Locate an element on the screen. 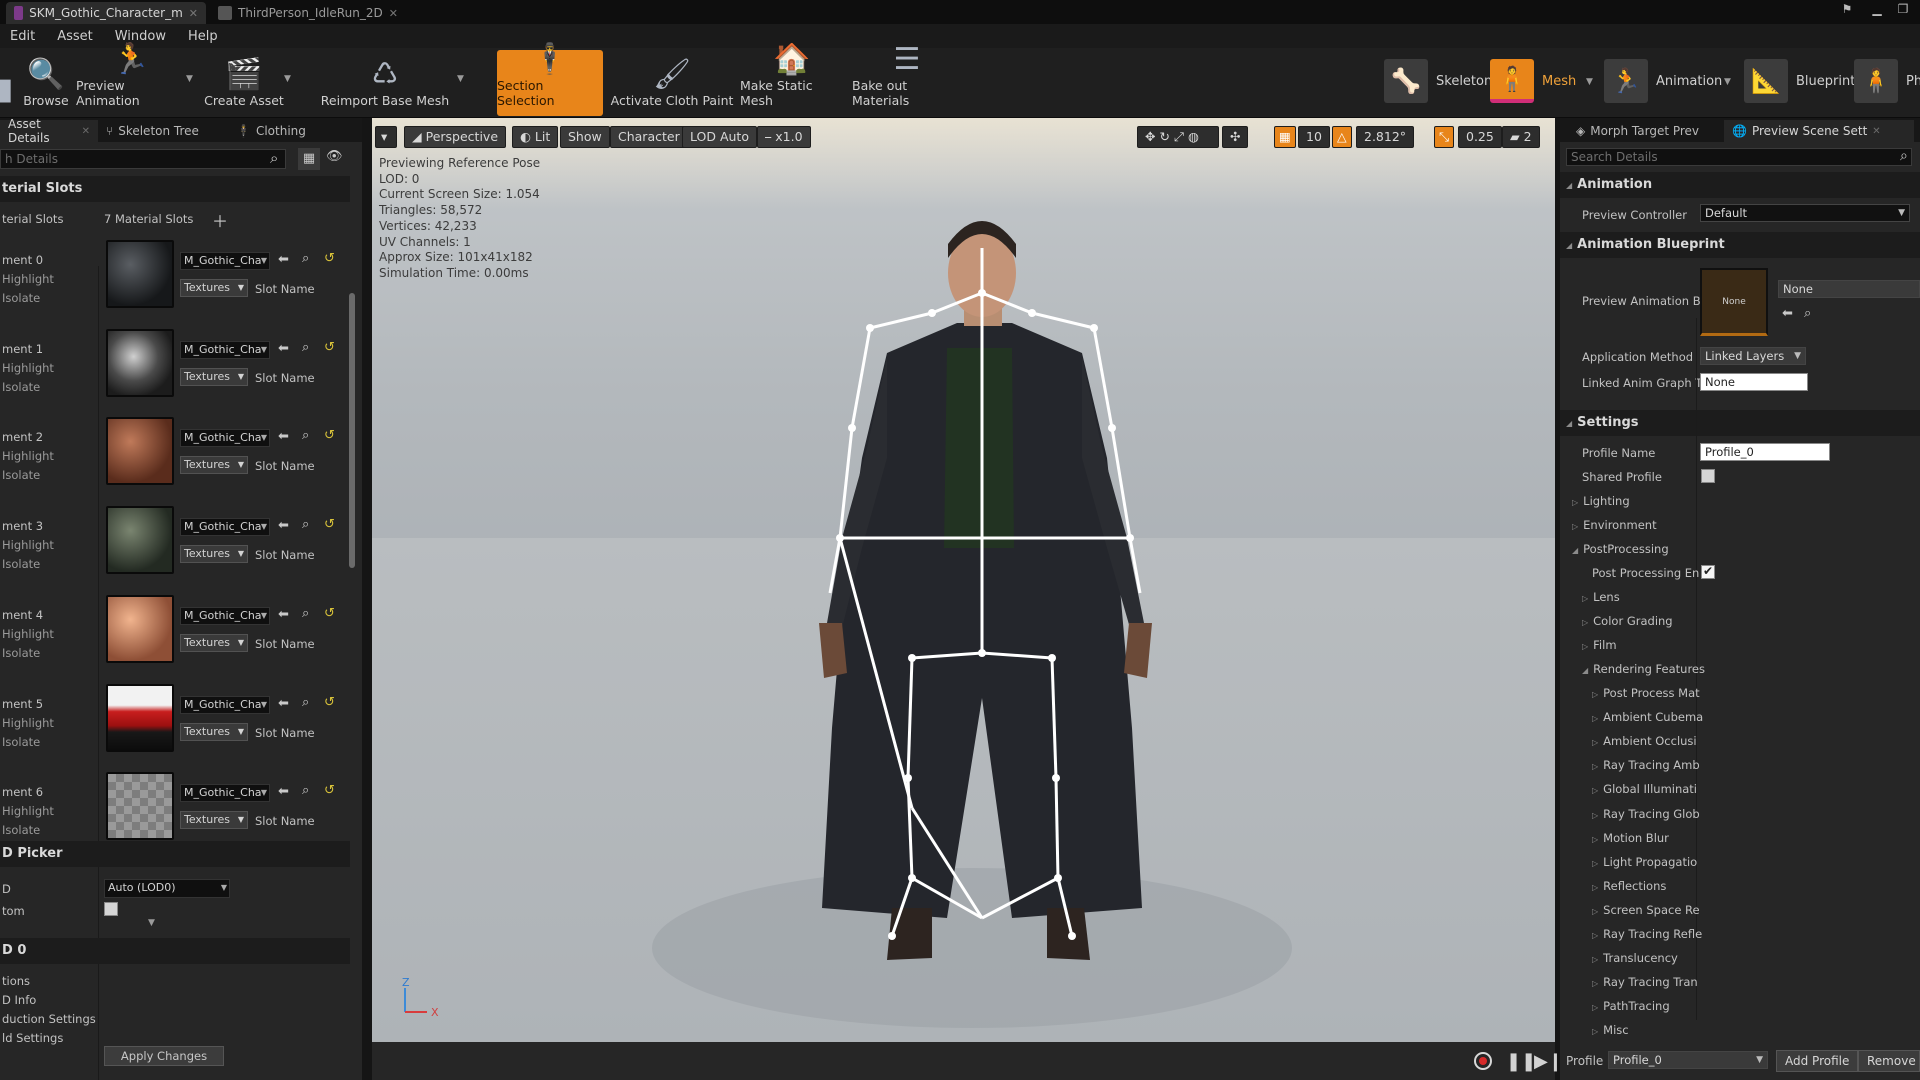 Image resolution: width=1920 pixels, height=1080 pixels. lod0-item: tions is located at coordinates (16, 981).